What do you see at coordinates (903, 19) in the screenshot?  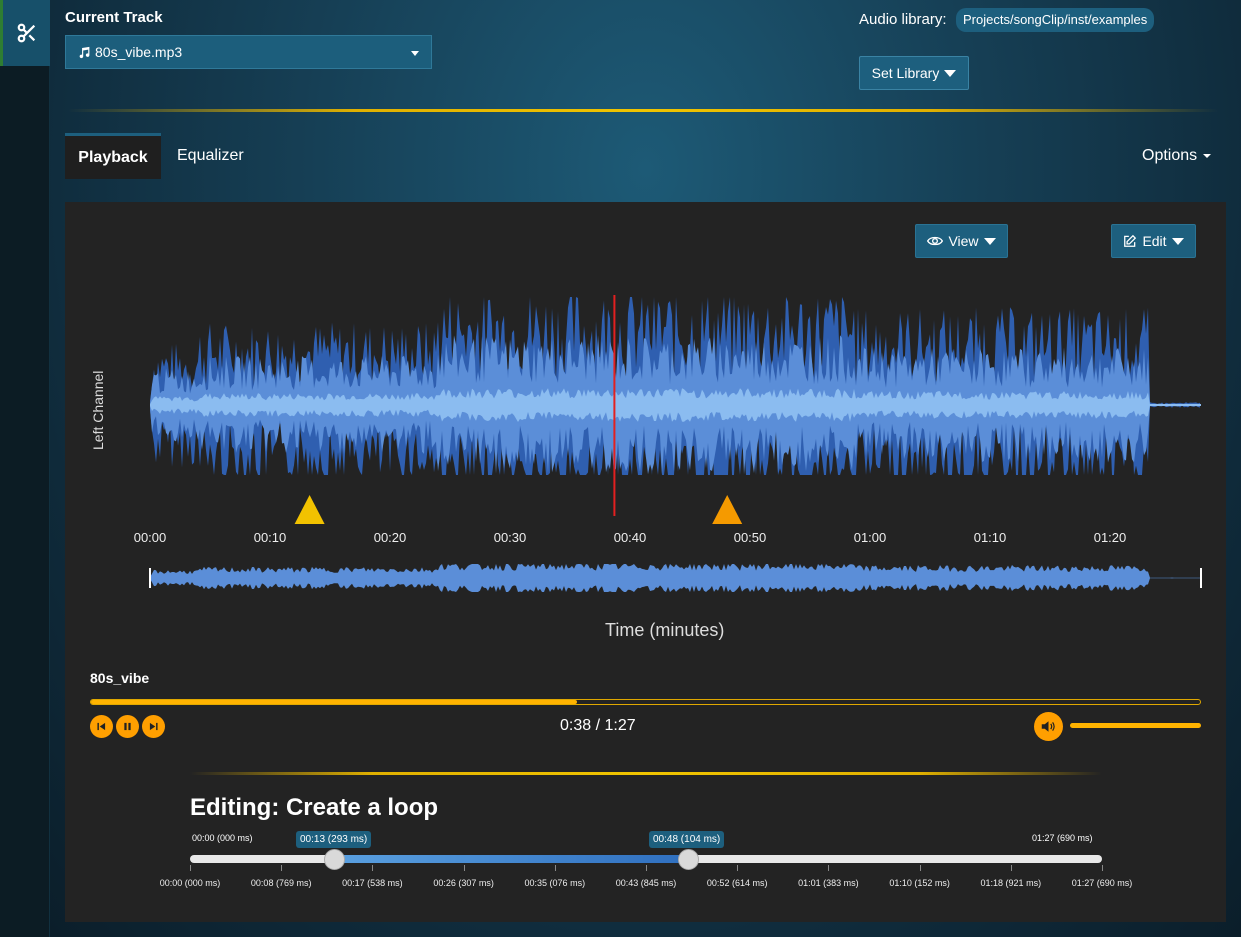 I see `audio-library-label: Audio library:` at bounding box center [903, 19].